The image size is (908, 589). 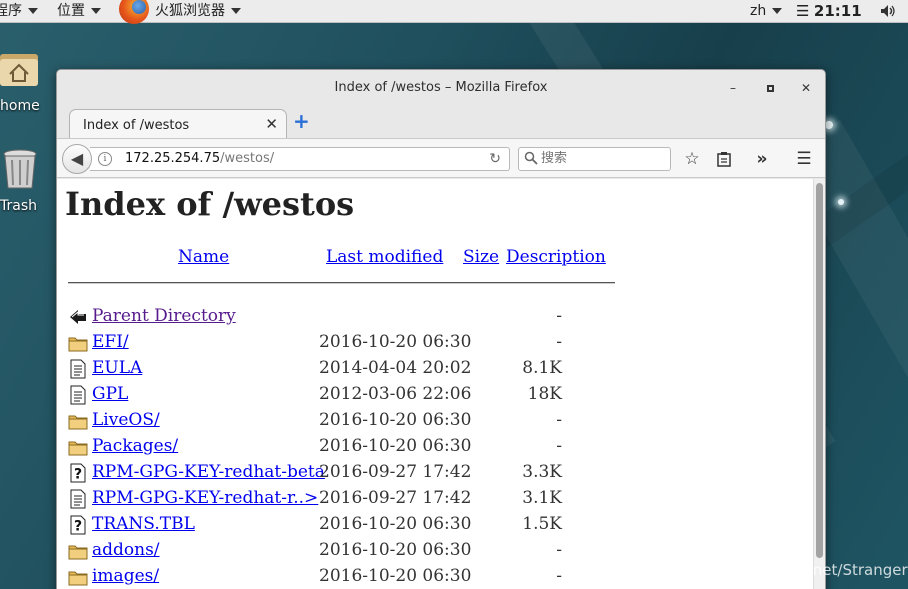 I want to click on url-bar: i 172.25.254.75/westos/ ↻, so click(x=300, y=159).